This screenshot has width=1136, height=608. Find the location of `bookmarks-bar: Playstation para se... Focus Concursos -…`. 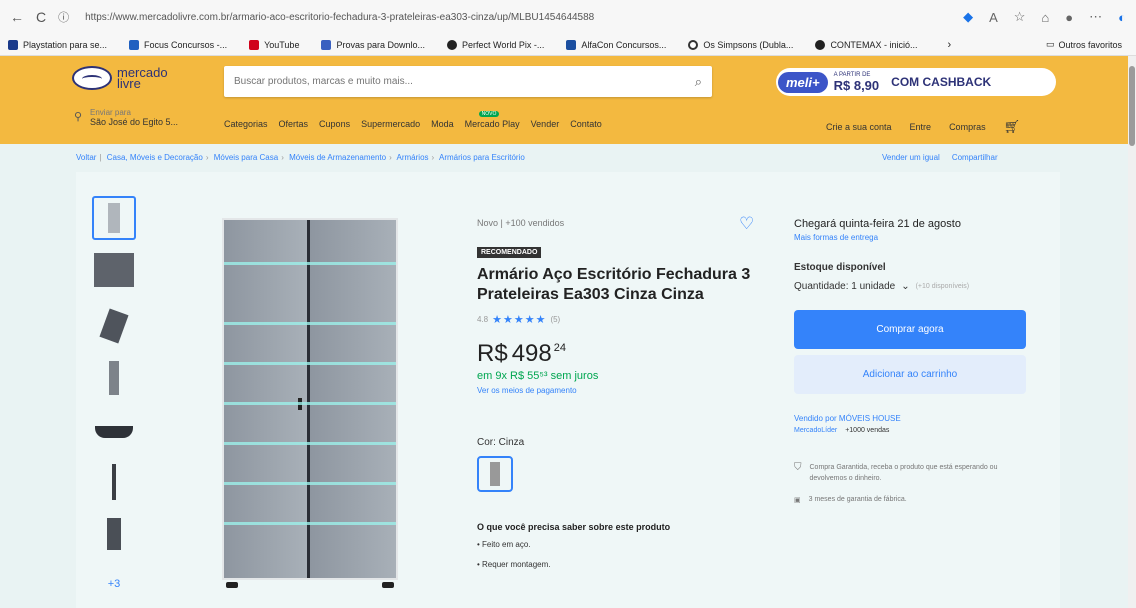

bookmarks-bar: Playstation para se... Focus Concursos -… is located at coordinates (568, 45).